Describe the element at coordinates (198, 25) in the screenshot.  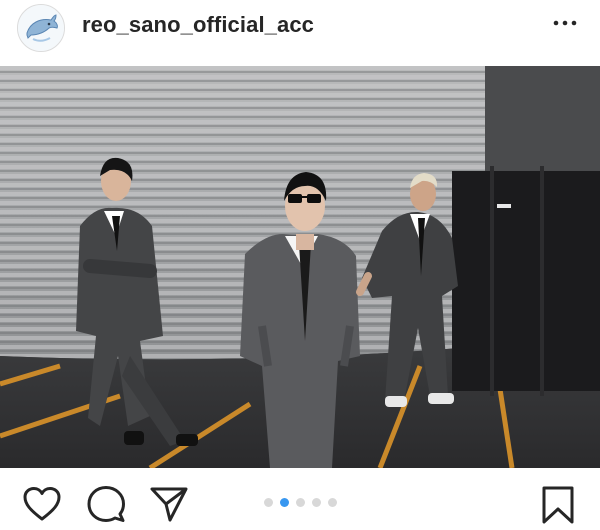
I see `post-username: reo_sano_official_acc` at that location.